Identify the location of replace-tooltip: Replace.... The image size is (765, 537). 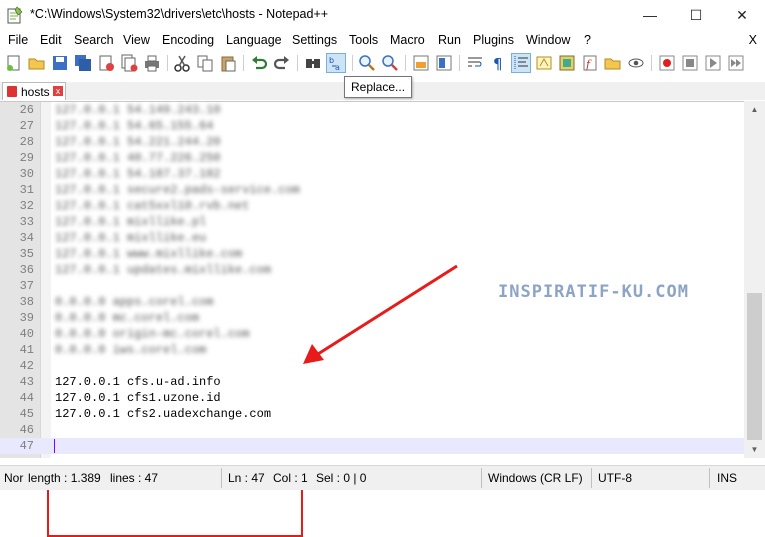
(378, 87).